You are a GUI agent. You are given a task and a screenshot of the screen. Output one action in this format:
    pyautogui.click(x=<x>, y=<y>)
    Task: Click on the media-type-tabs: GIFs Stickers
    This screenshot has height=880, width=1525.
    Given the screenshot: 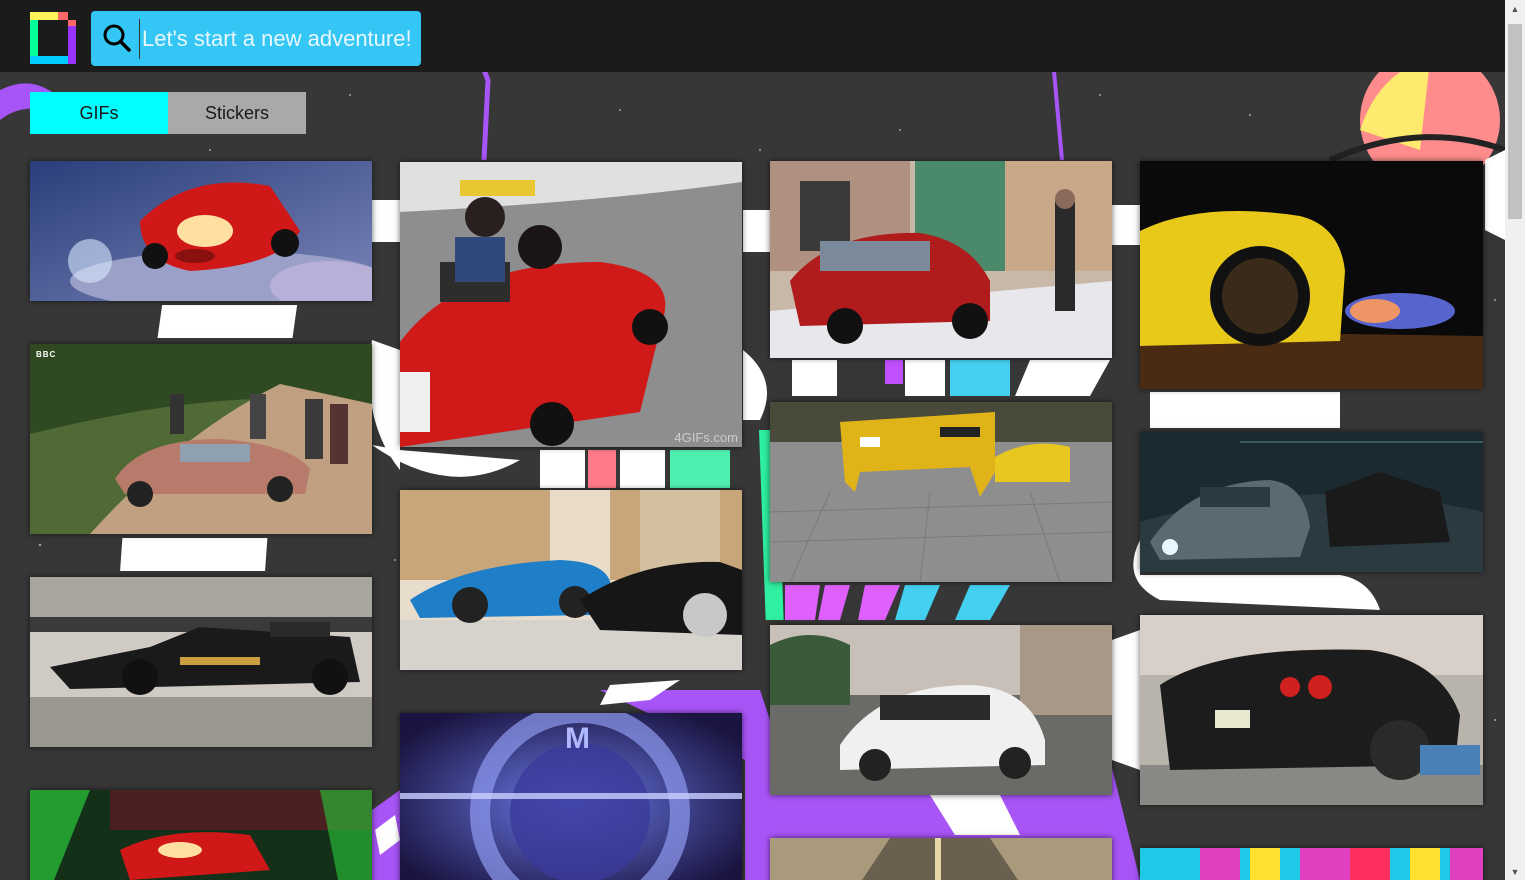 What is the action you would take?
    pyautogui.click(x=168, y=113)
    